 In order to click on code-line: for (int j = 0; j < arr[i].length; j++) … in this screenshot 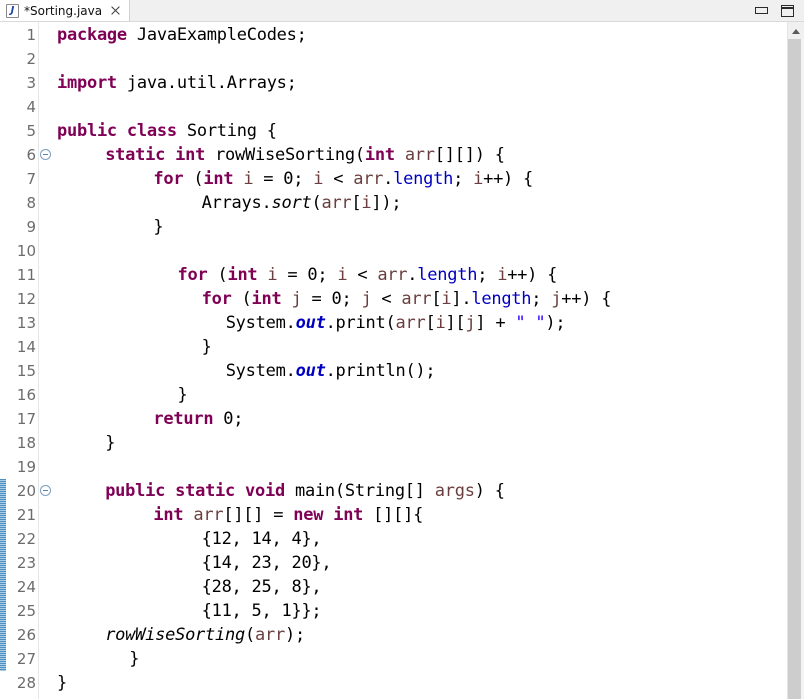, I will do `click(407, 299)`.